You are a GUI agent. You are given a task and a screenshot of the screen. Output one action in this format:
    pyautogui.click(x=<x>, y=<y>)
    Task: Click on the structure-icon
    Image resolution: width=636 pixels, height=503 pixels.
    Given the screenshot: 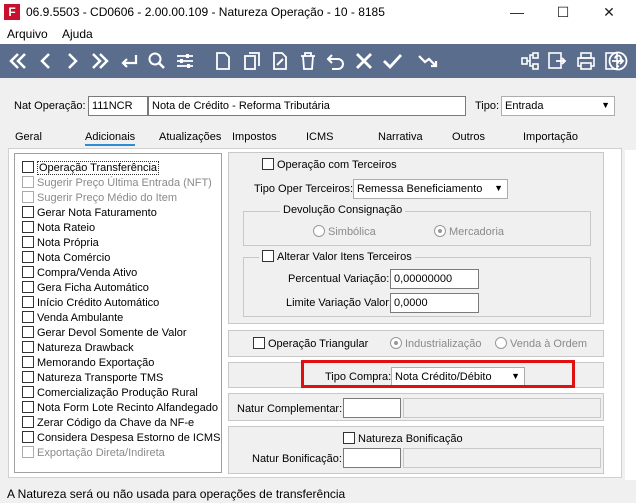 What is the action you would take?
    pyautogui.click(x=530, y=61)
    